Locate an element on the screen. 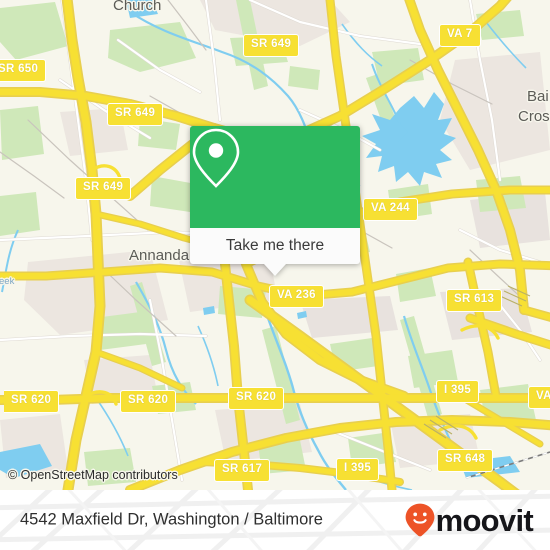 The width and height of the screenshot is (550, 550). road-shield-sr617: SR 617 is located at coordinates (242, 470).